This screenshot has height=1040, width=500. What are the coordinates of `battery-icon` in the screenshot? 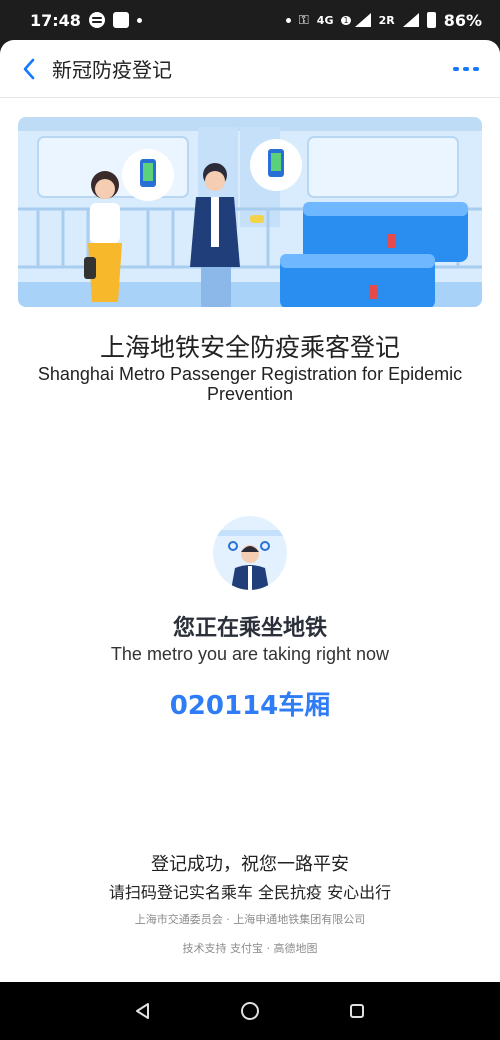 It's located at (431, 20).